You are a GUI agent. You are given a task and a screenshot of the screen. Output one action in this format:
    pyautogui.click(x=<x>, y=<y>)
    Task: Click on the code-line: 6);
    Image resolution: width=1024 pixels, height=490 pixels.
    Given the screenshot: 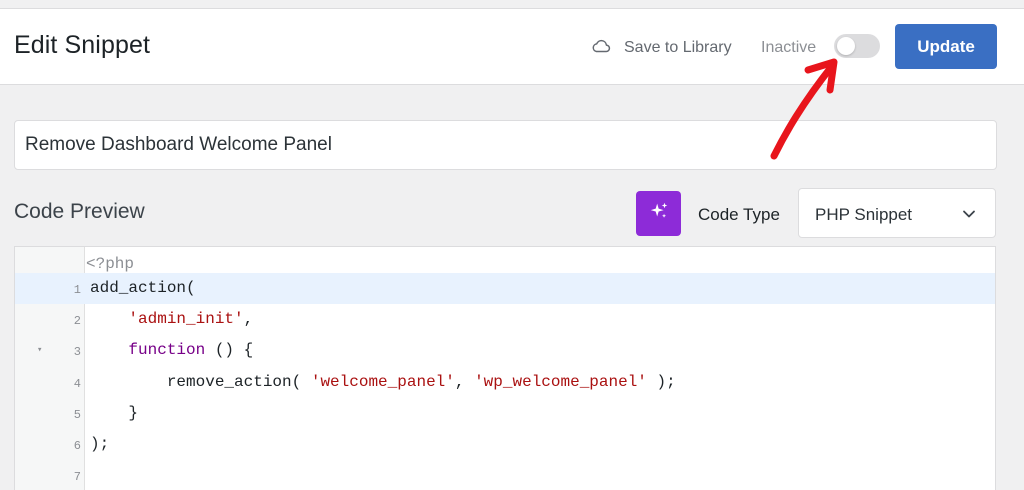 What is the action you would take?
    pyautogui.click(x=505, y=444)
    